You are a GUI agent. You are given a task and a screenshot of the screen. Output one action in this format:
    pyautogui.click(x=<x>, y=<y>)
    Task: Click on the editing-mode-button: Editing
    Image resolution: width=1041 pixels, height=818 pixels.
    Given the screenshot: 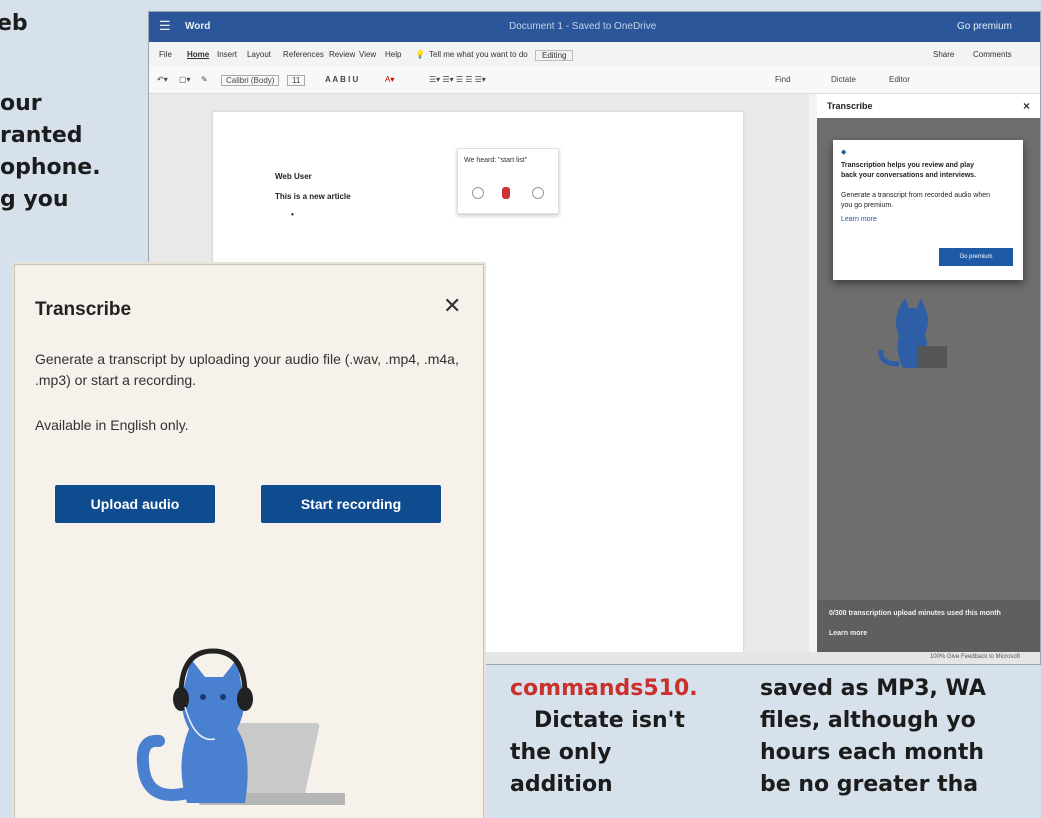 What is the action you would take?
    pyautogui.click(x=554, y=55)
    